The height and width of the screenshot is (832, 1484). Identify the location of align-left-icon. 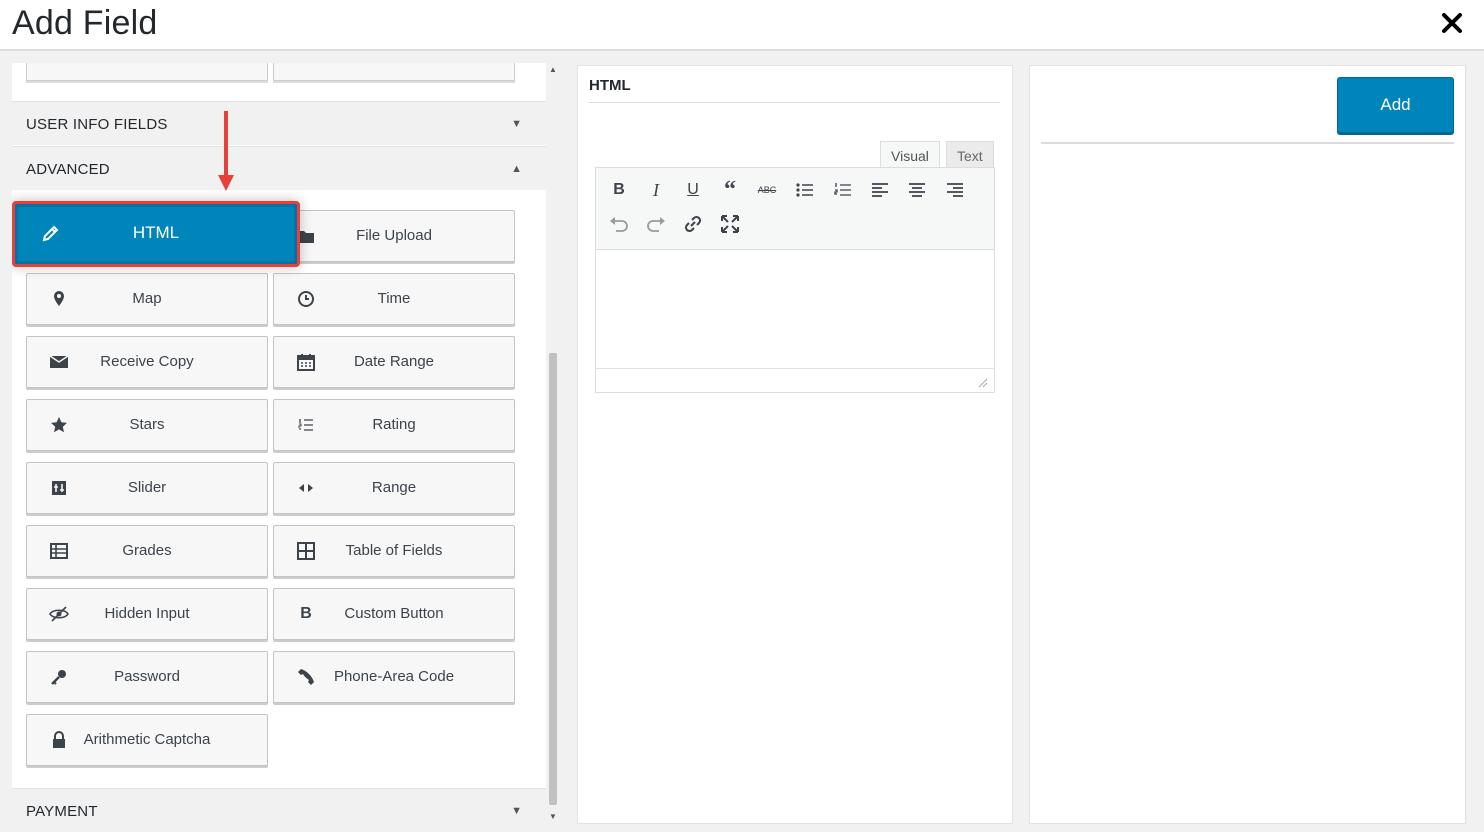
(880, 190).